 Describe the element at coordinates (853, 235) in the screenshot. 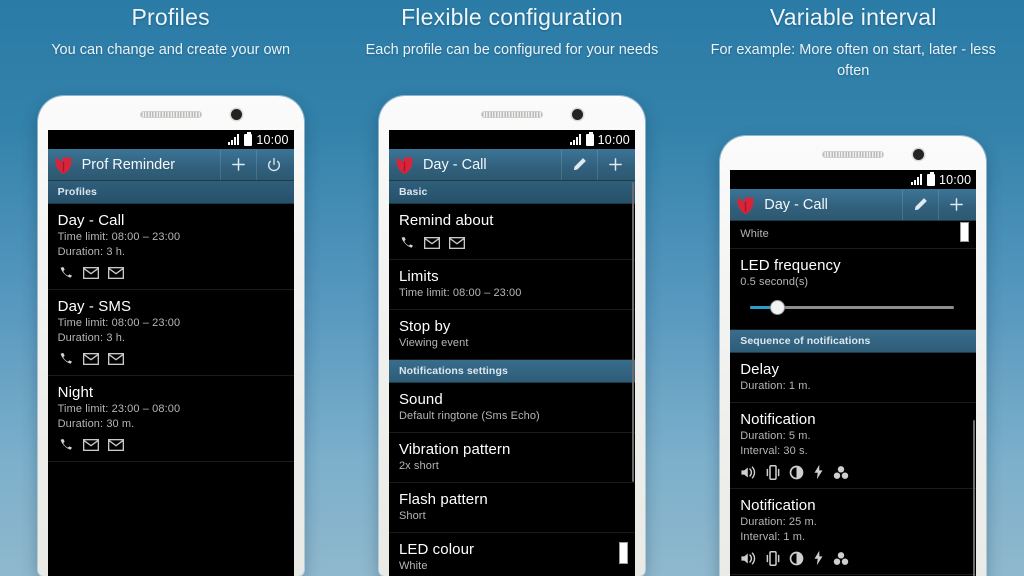

I see `led-colour-value-row: White` at that location.